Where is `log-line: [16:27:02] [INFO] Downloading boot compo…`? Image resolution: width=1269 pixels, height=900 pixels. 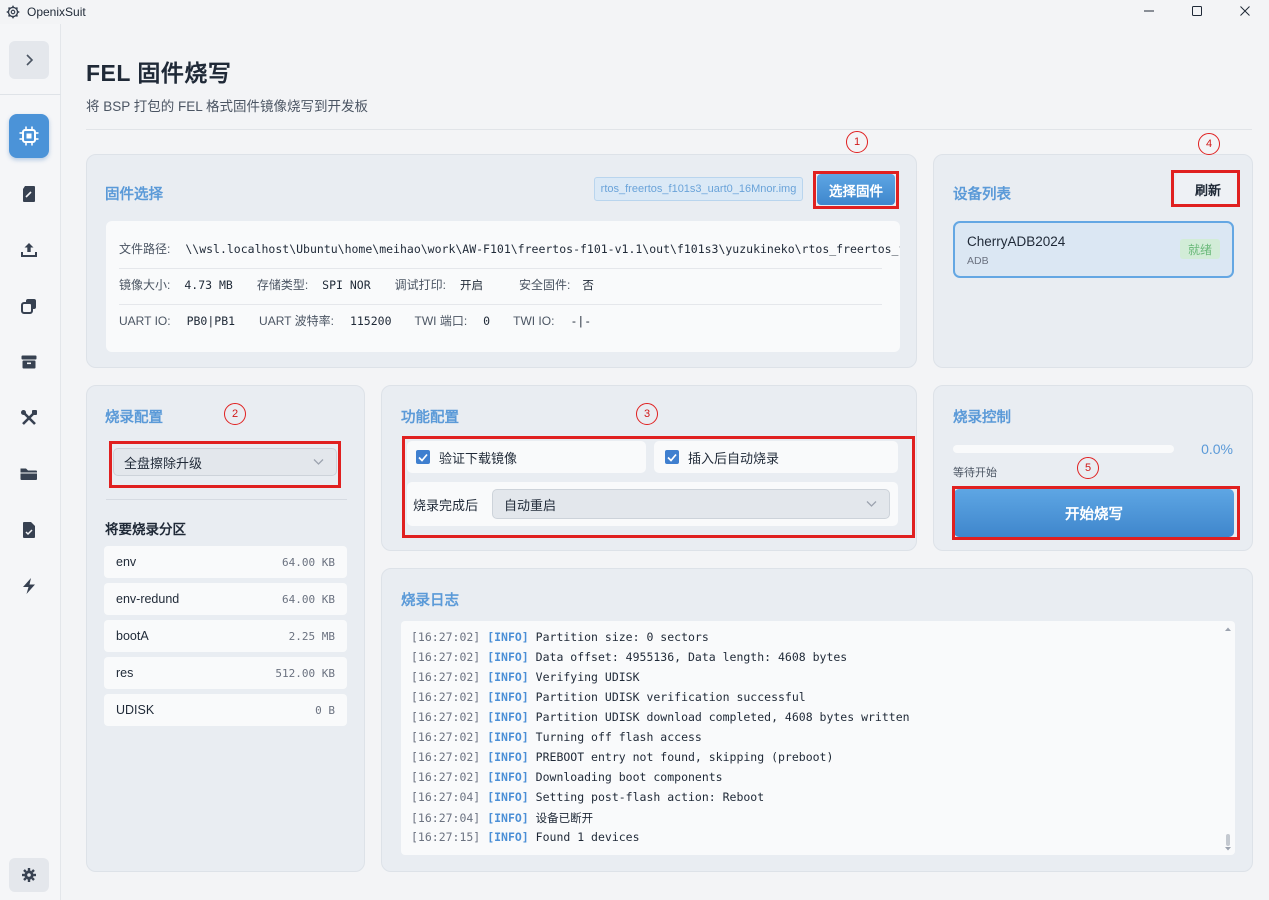
log-line: [16:27:02] [INFO] Downloading boot compo… is located at coordinates (567, 777).